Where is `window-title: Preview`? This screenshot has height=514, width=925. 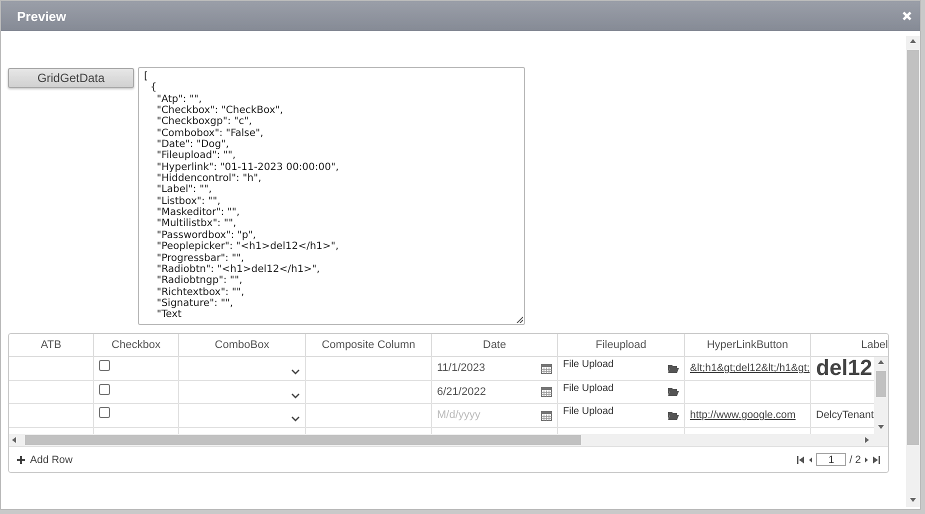 window-title: Preview is located at coordinates (41, 16).